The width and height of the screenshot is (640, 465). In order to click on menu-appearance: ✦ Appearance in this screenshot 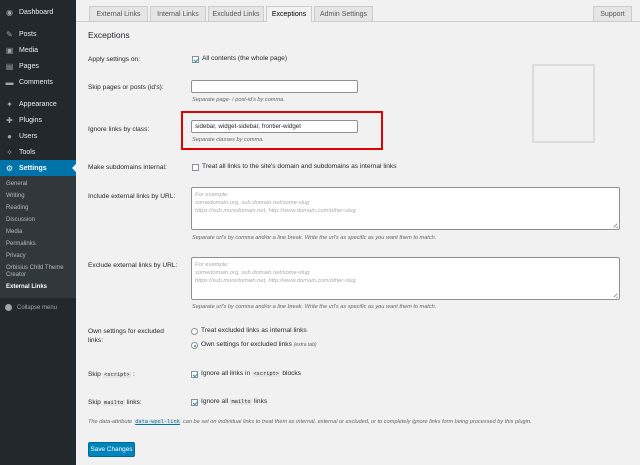, I will do `click(38, 104)`.